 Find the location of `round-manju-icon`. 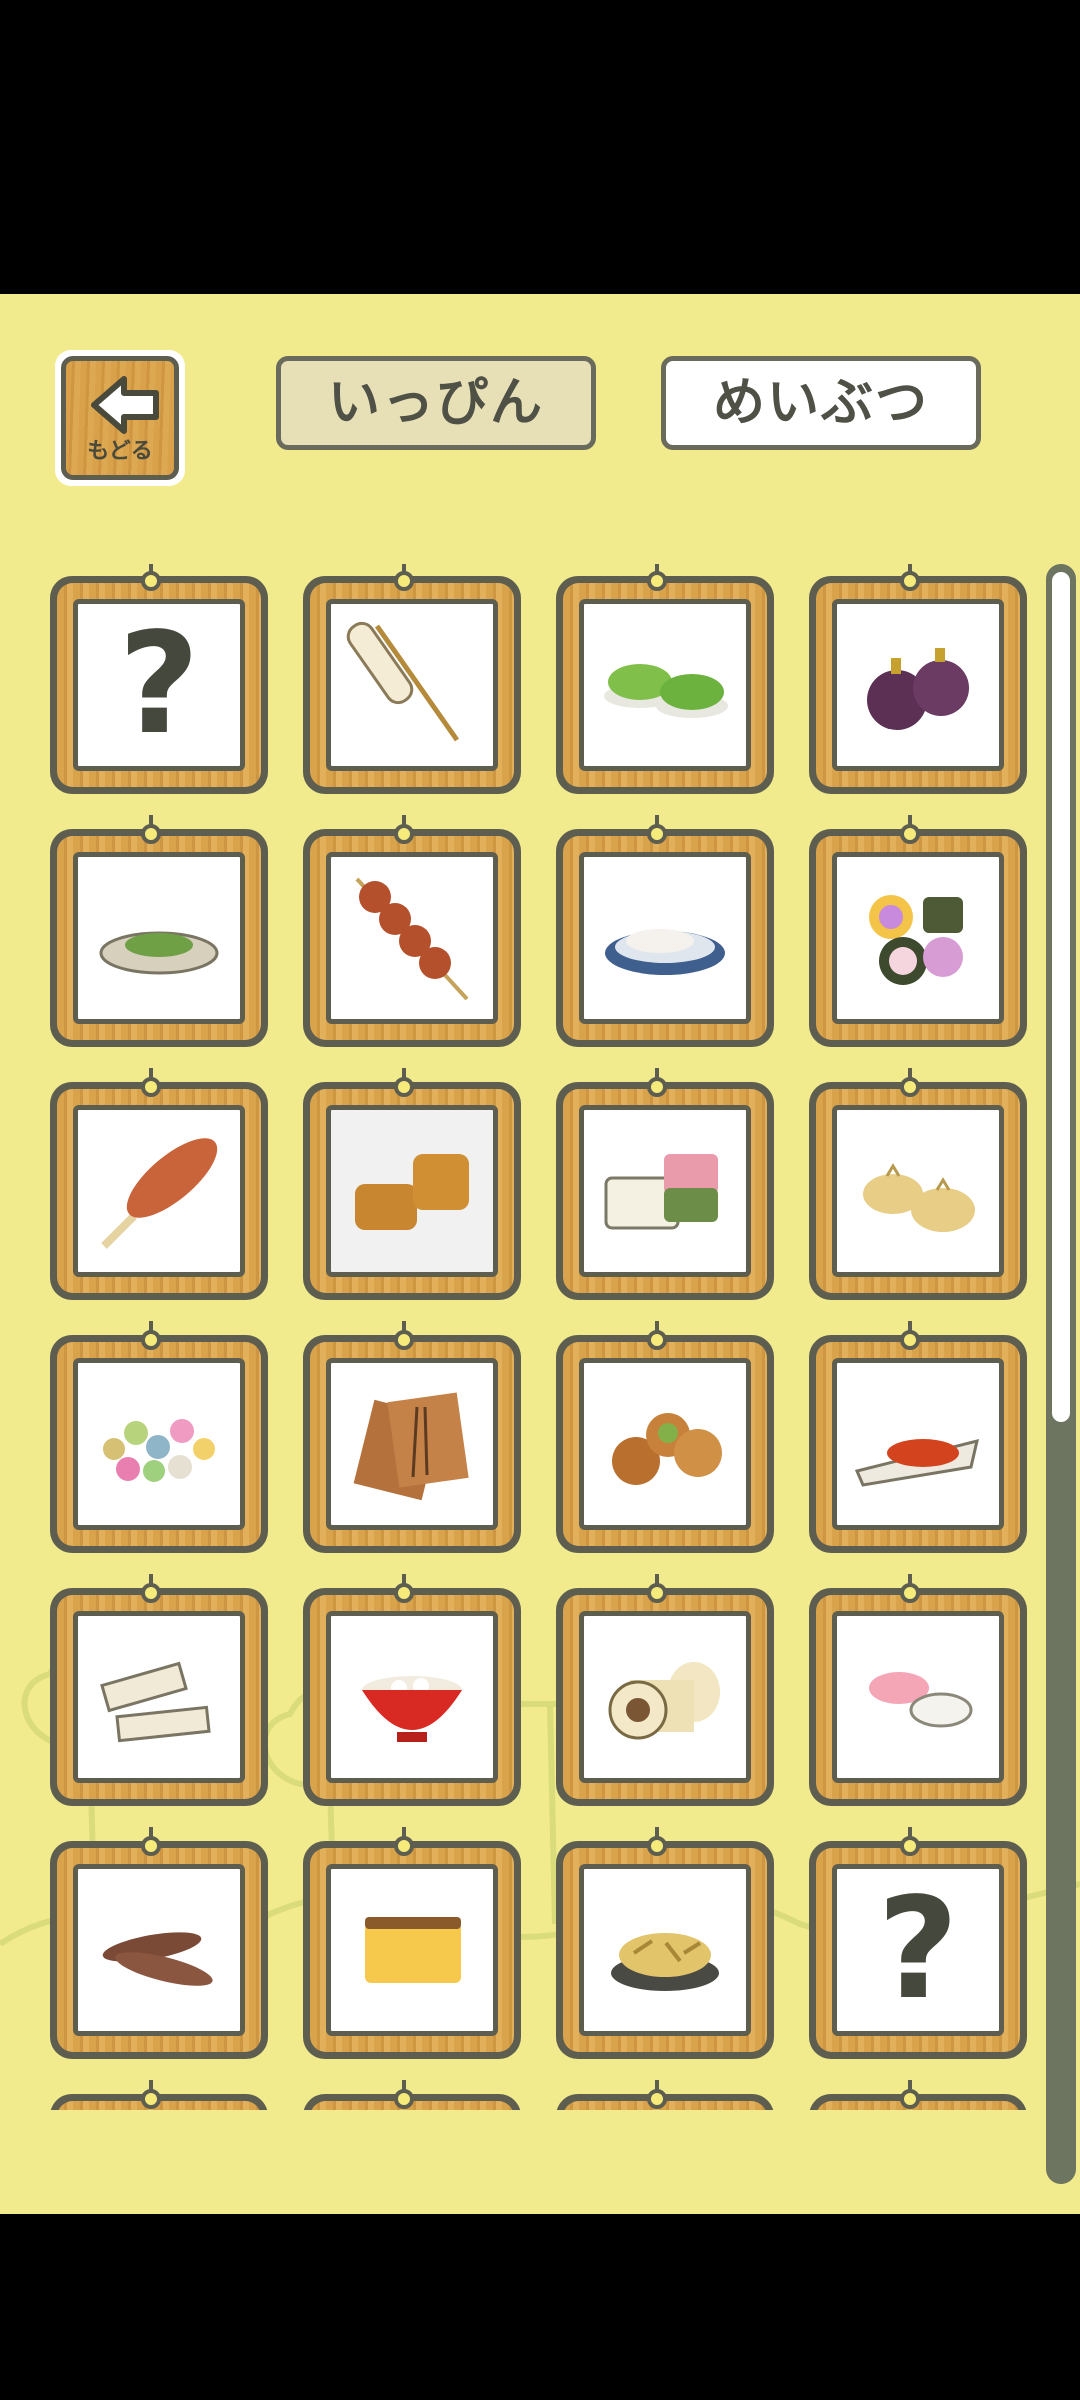

round-manju-icon is located at coordinates (665, 1444).